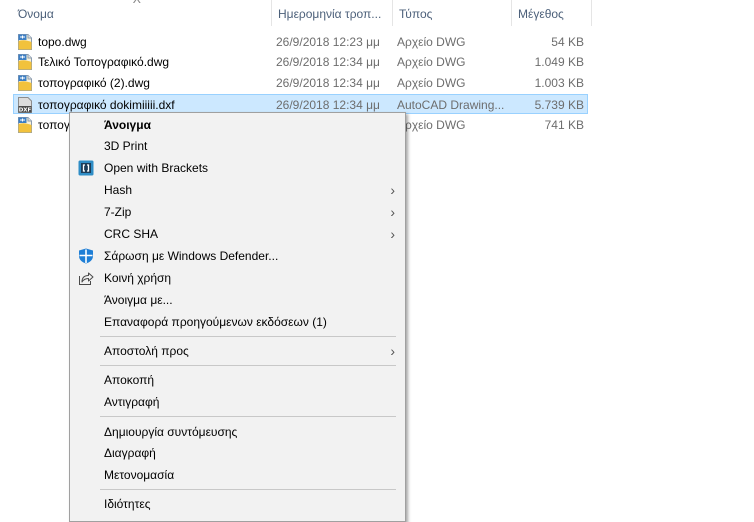 This screenshot has height=522, width=754. What do you see at coordinates (156, 168) in the screenshot?
I see `menu-item-label: Open with Brackets` at bounding box center [156, 168].